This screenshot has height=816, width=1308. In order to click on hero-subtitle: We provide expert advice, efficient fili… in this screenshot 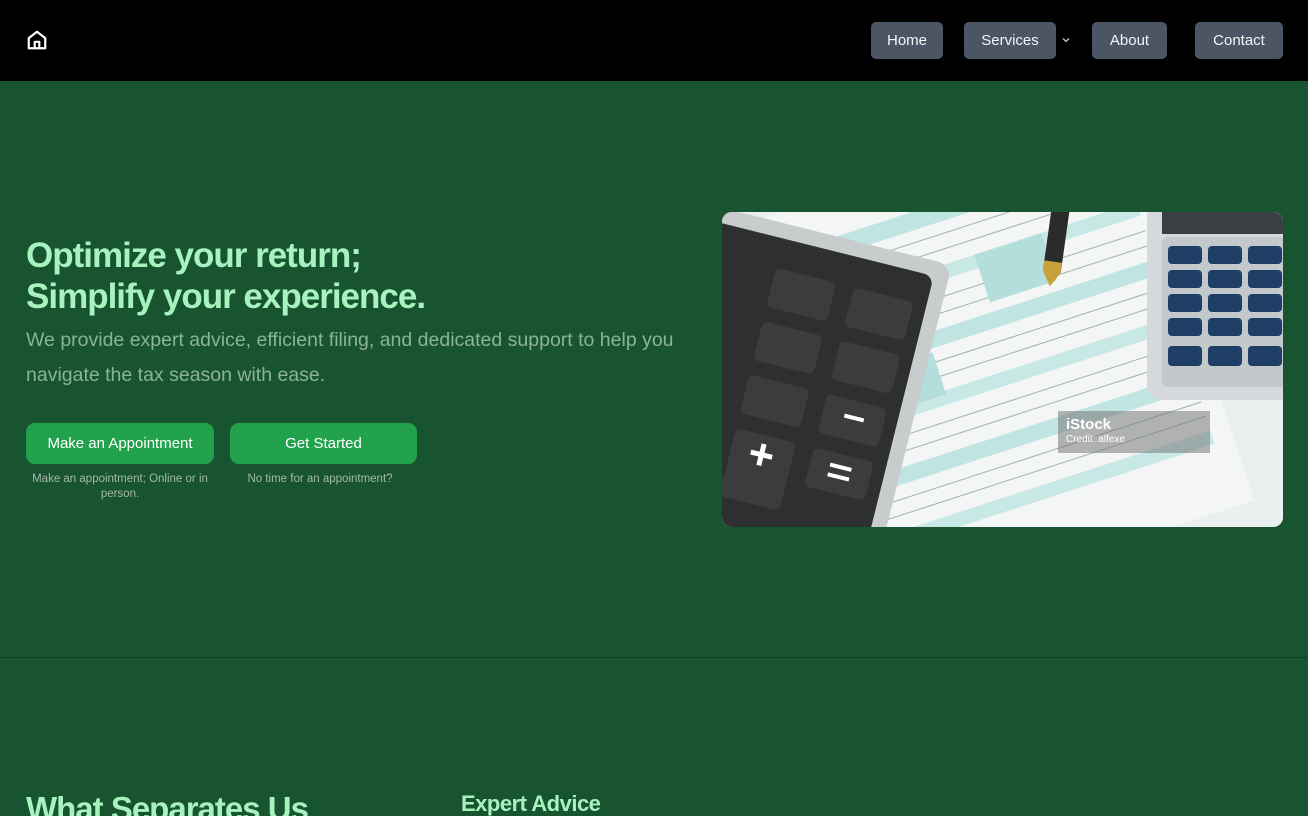, I will do `click(350, 357)`.